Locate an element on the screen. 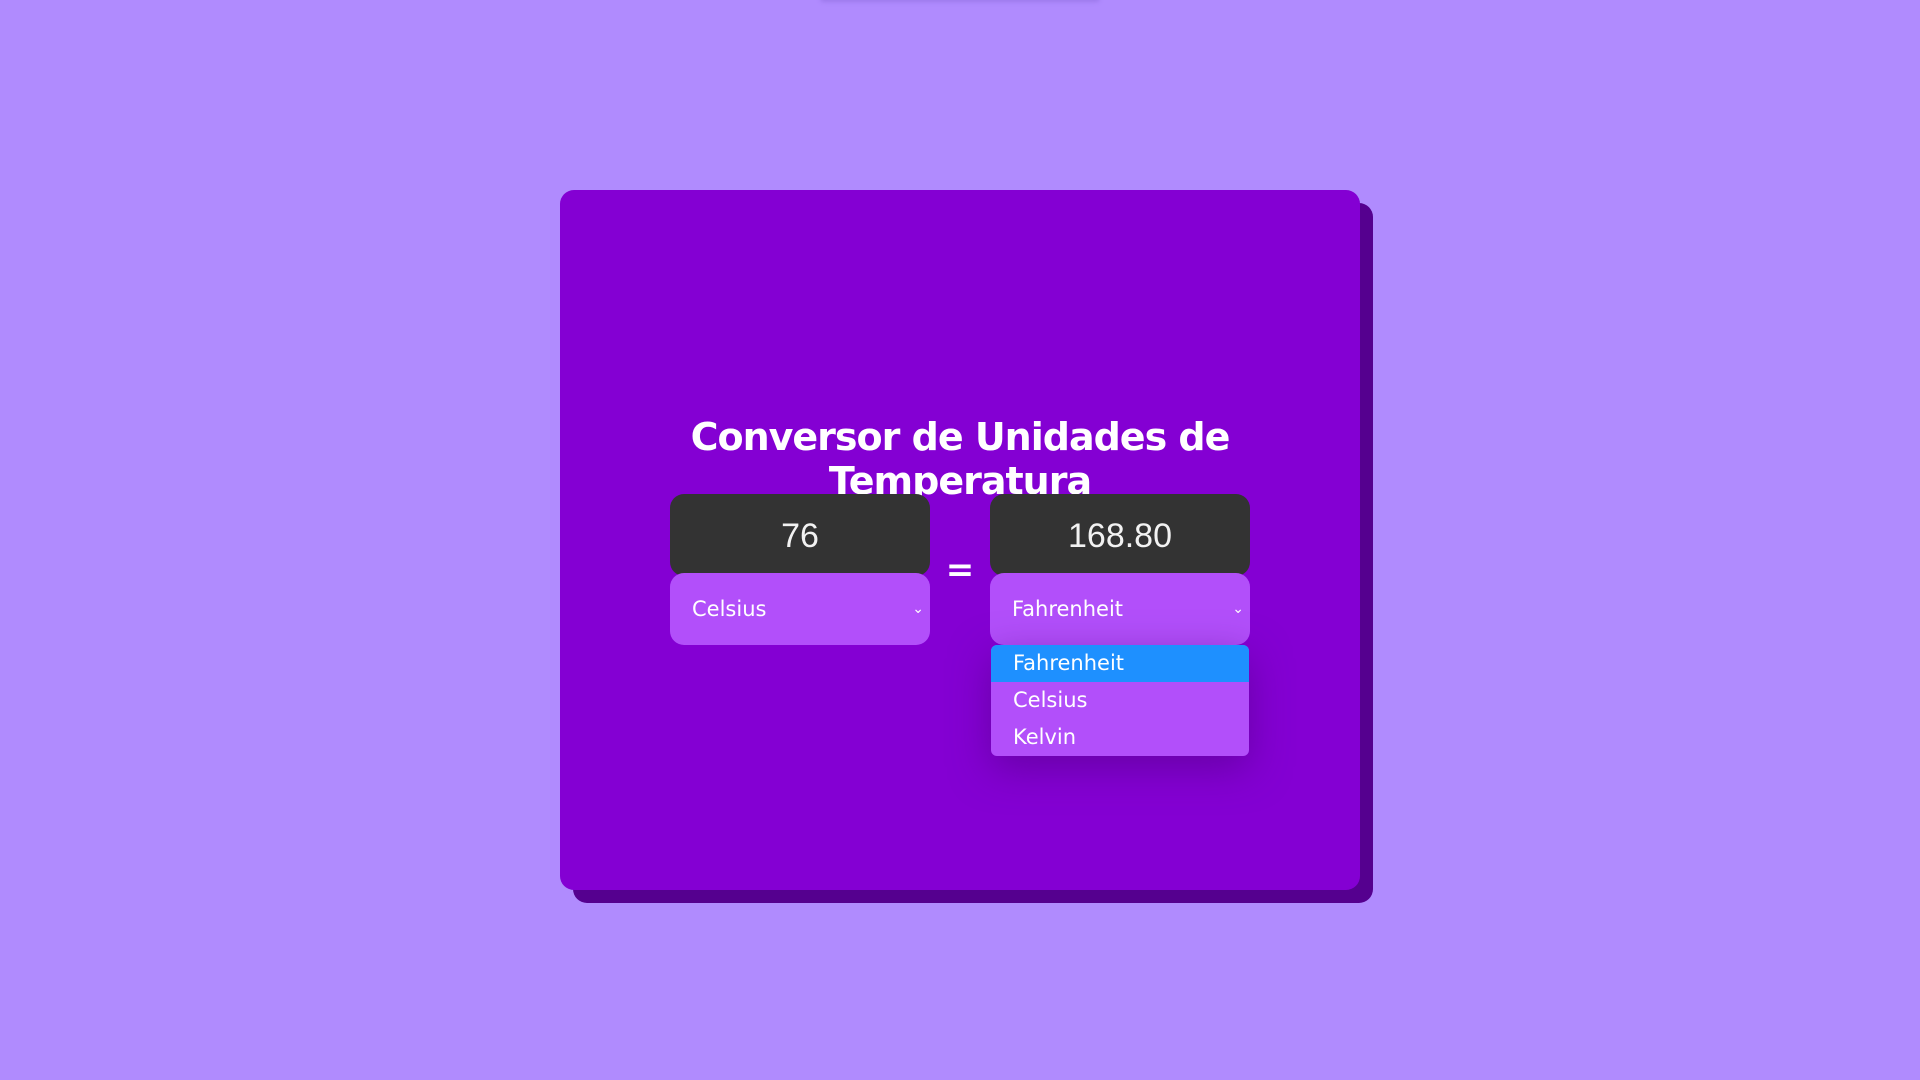  to-unit-label: Fahrenheit is located at coordinates (1068, 609).